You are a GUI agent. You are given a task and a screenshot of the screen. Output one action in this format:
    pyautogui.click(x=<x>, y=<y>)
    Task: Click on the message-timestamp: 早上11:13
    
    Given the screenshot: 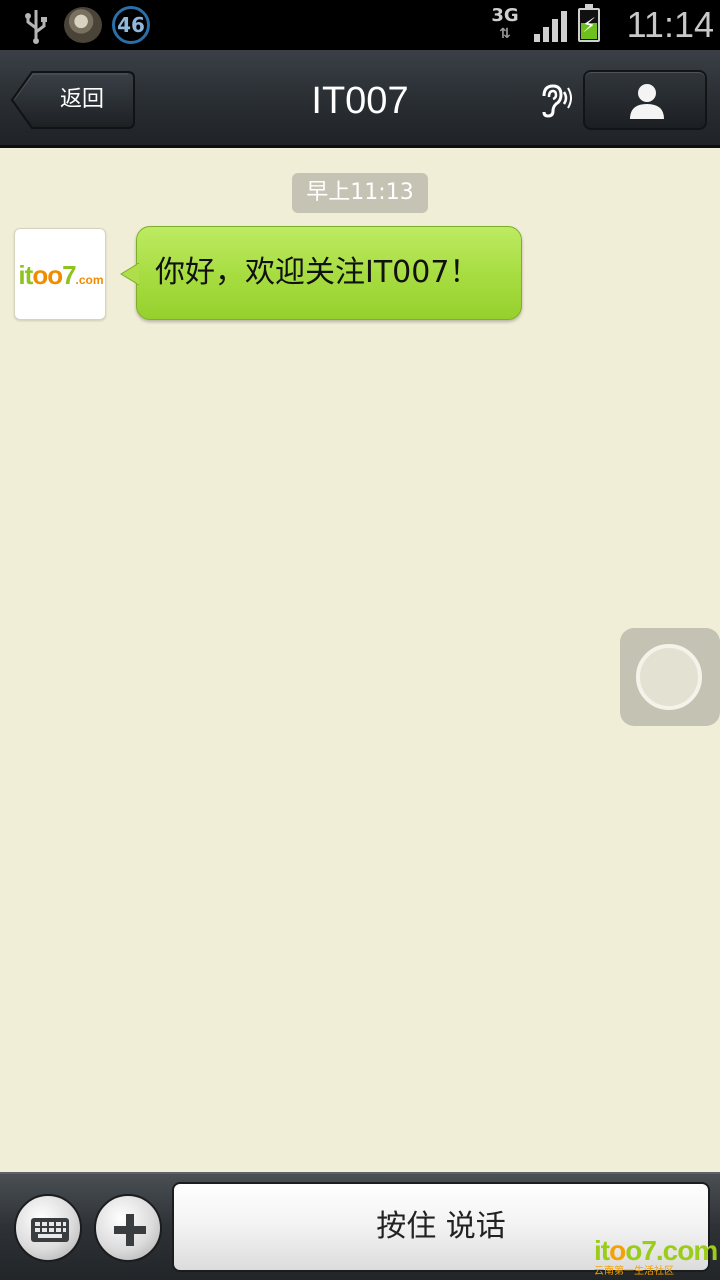 What is the action you would take?
    pyautogui.click(x=360, y=193)
    